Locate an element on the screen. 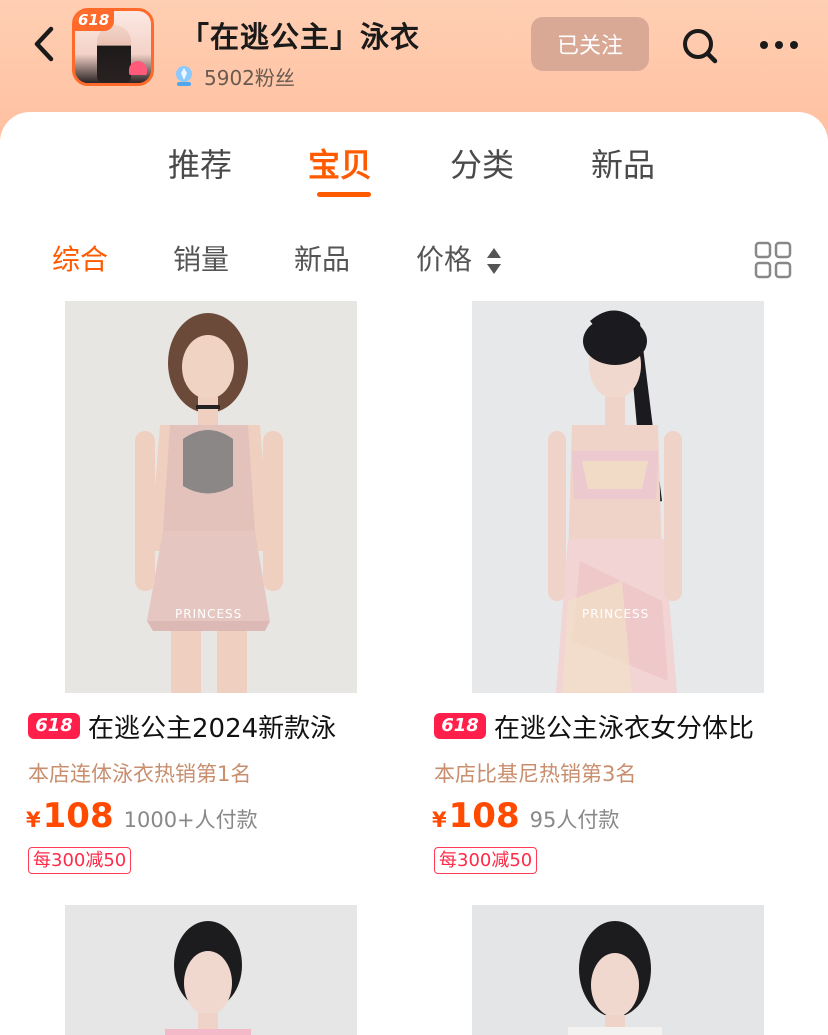 The width and height of the screenshot is (828, 1035). back-icon is located at coordinates (44, 44).